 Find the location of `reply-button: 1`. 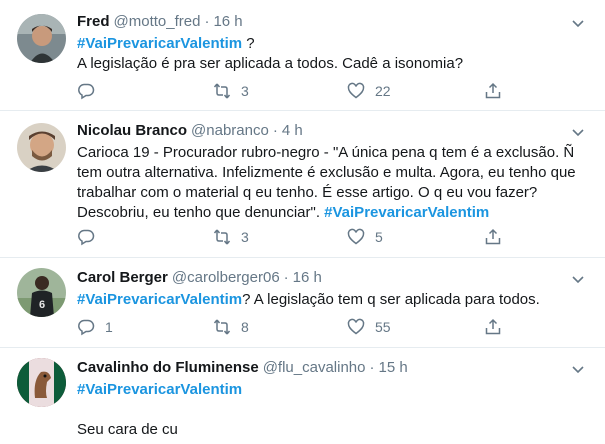

reply-button: 1 is located at coordinates (95, 327).